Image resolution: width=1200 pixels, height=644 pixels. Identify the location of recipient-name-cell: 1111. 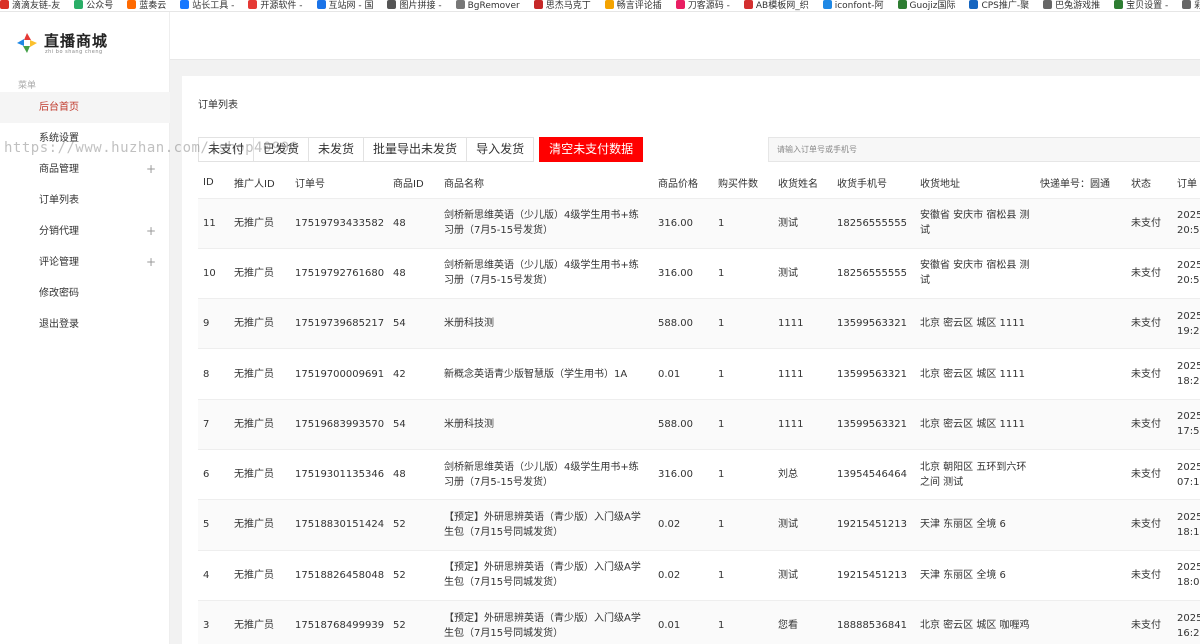
(802, 324).